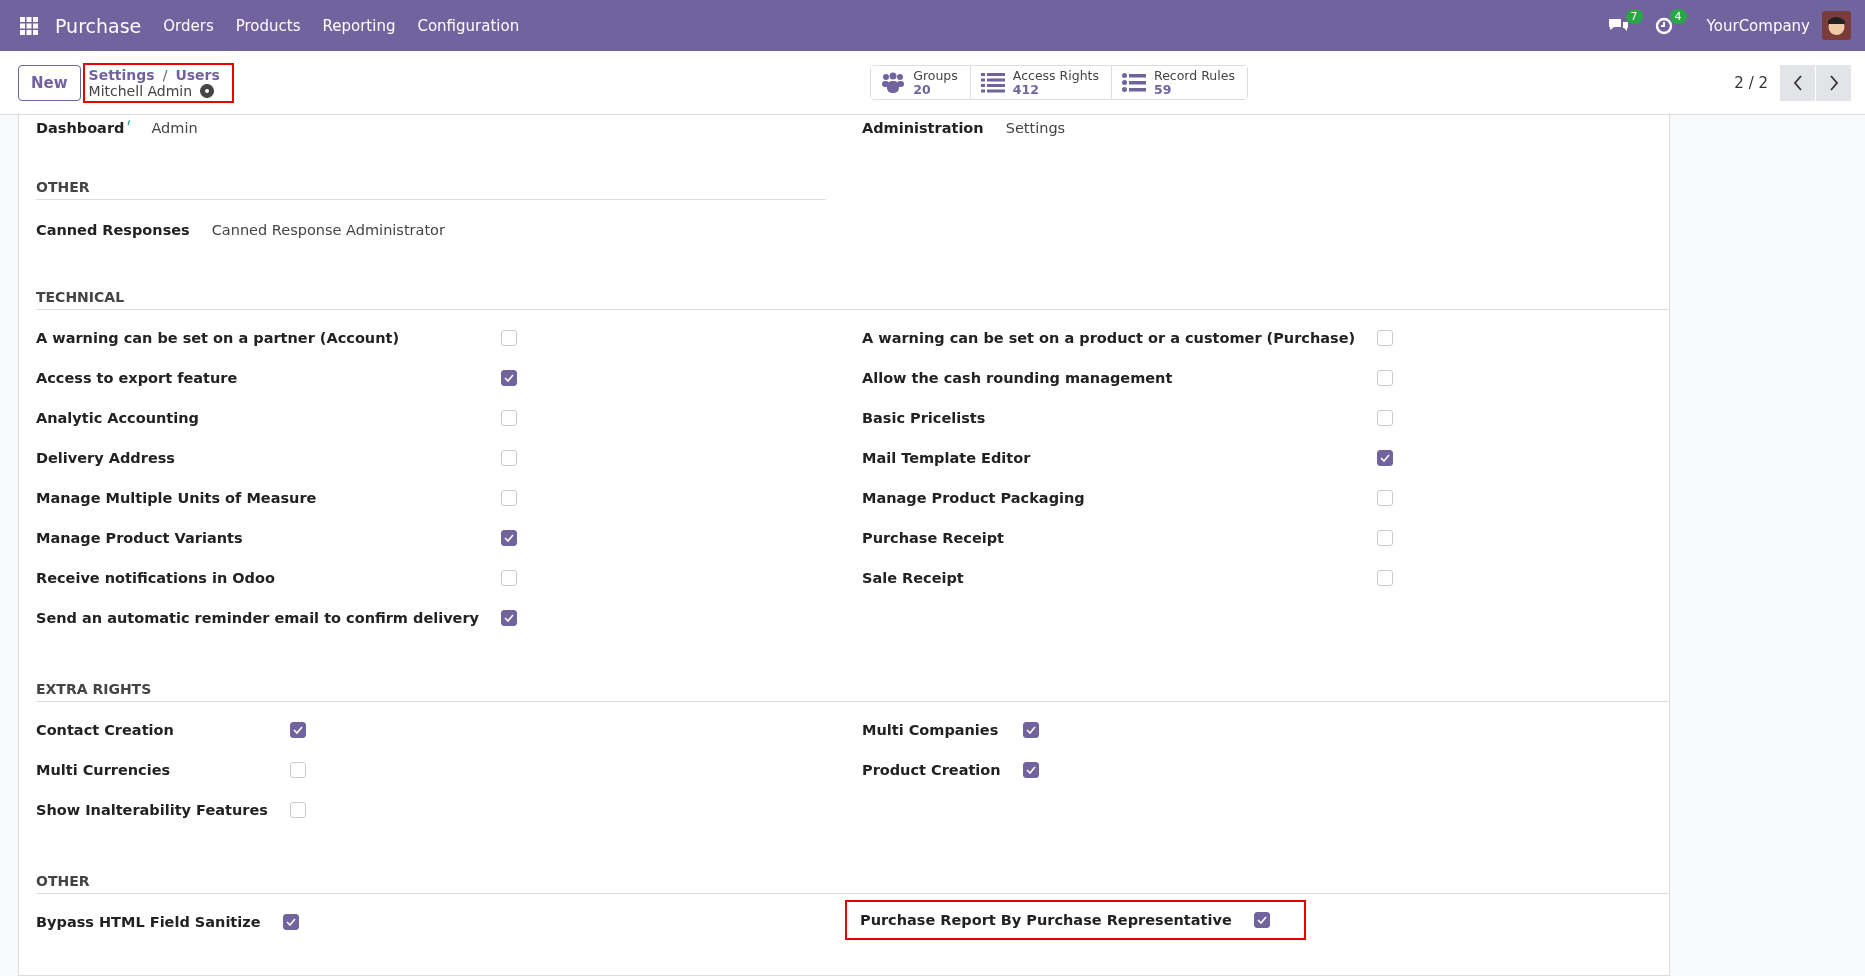 This screenshot has height=976, width=1865. Describe the element at coordinates (140, 538) in the screenshot. I see `checkbox-label: Manage Product Variants` at that location.